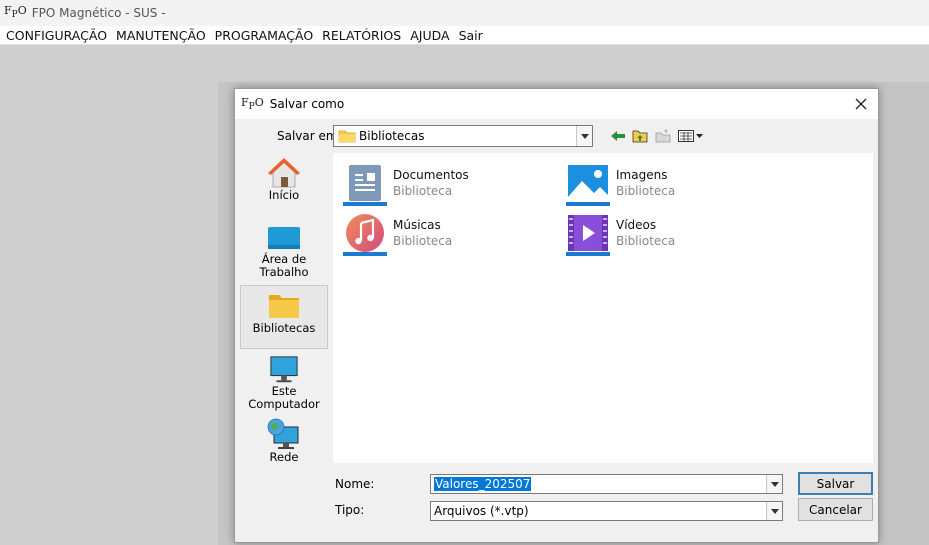 The height and width of the screenshot is (545, 929). What do you see at coordinates (392, 136) in the screenshot?
I see `save-in-value: Bibliotecas` at bounding box center [392, 136].